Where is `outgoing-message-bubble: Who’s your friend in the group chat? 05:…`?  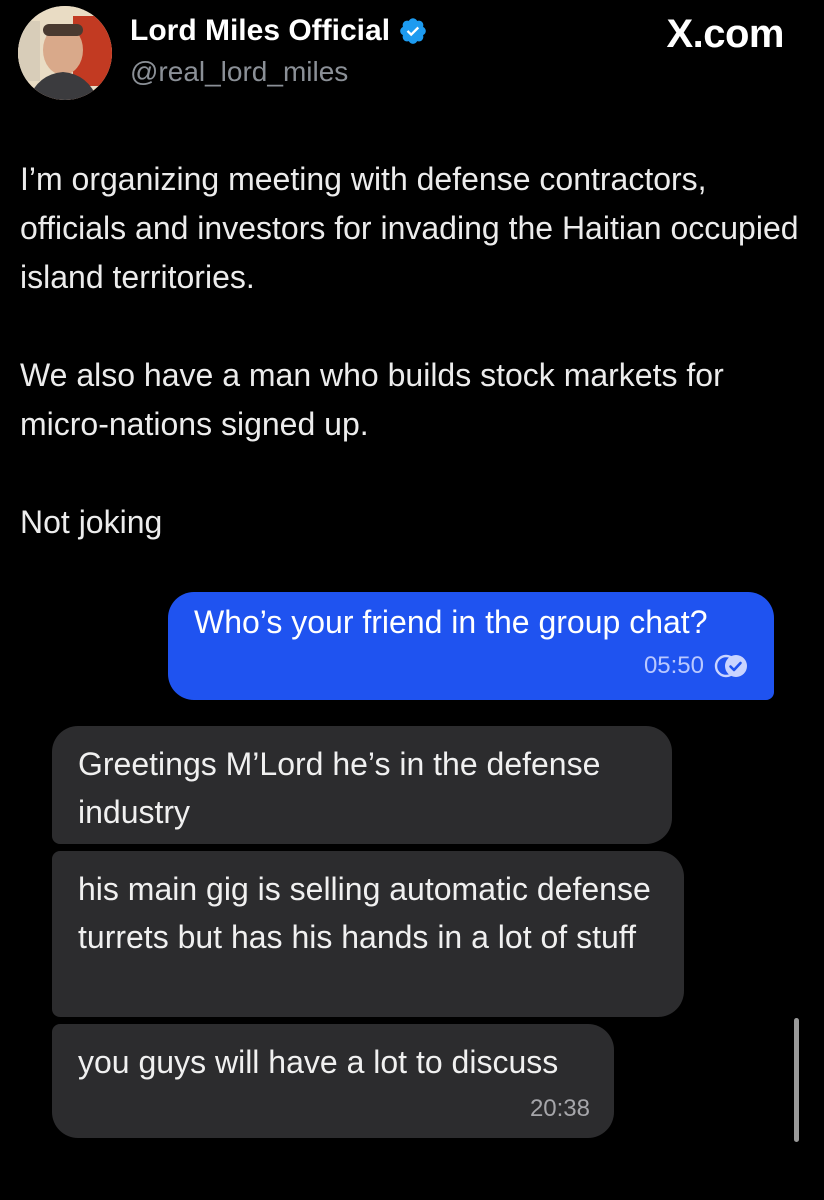
outgoing-message-bubble: Who’s your friend in the group chat? 05:… is located at coordinates (471, 646).